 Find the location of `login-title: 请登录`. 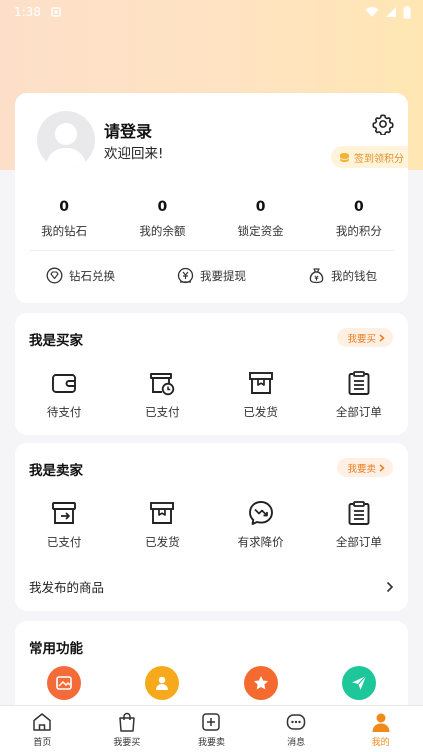

login-title: 请登录 is located at coordinates (128, 130).